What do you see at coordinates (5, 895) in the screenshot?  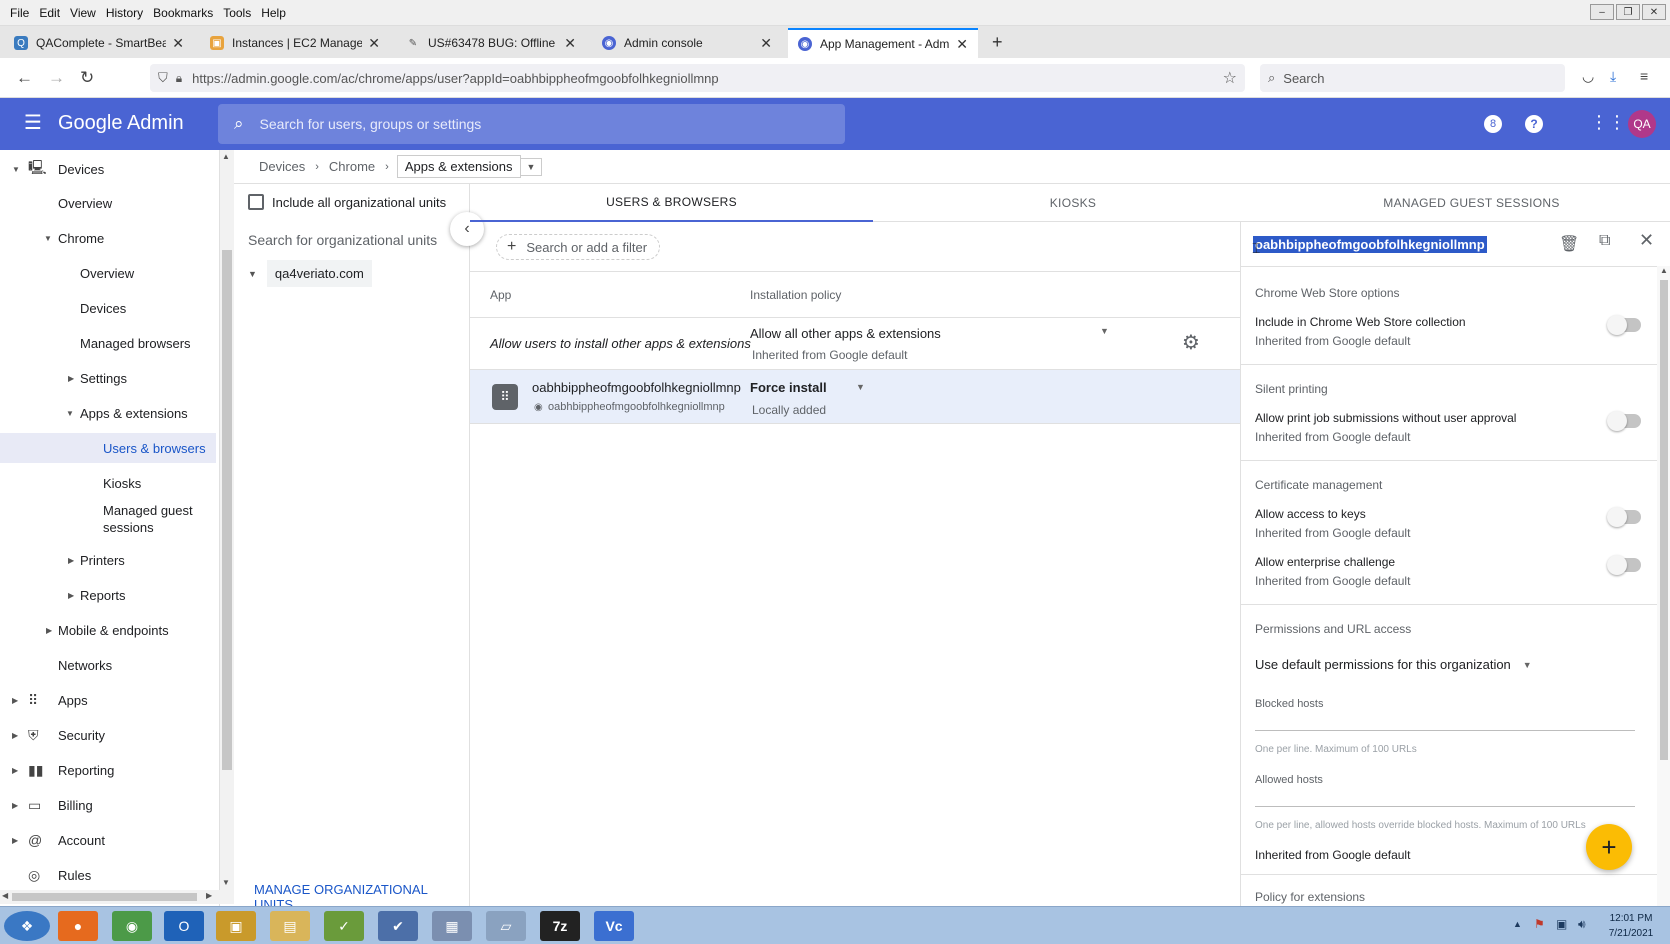 I see `scroll-left-icon: ◀` at bounding box center [5, 895].